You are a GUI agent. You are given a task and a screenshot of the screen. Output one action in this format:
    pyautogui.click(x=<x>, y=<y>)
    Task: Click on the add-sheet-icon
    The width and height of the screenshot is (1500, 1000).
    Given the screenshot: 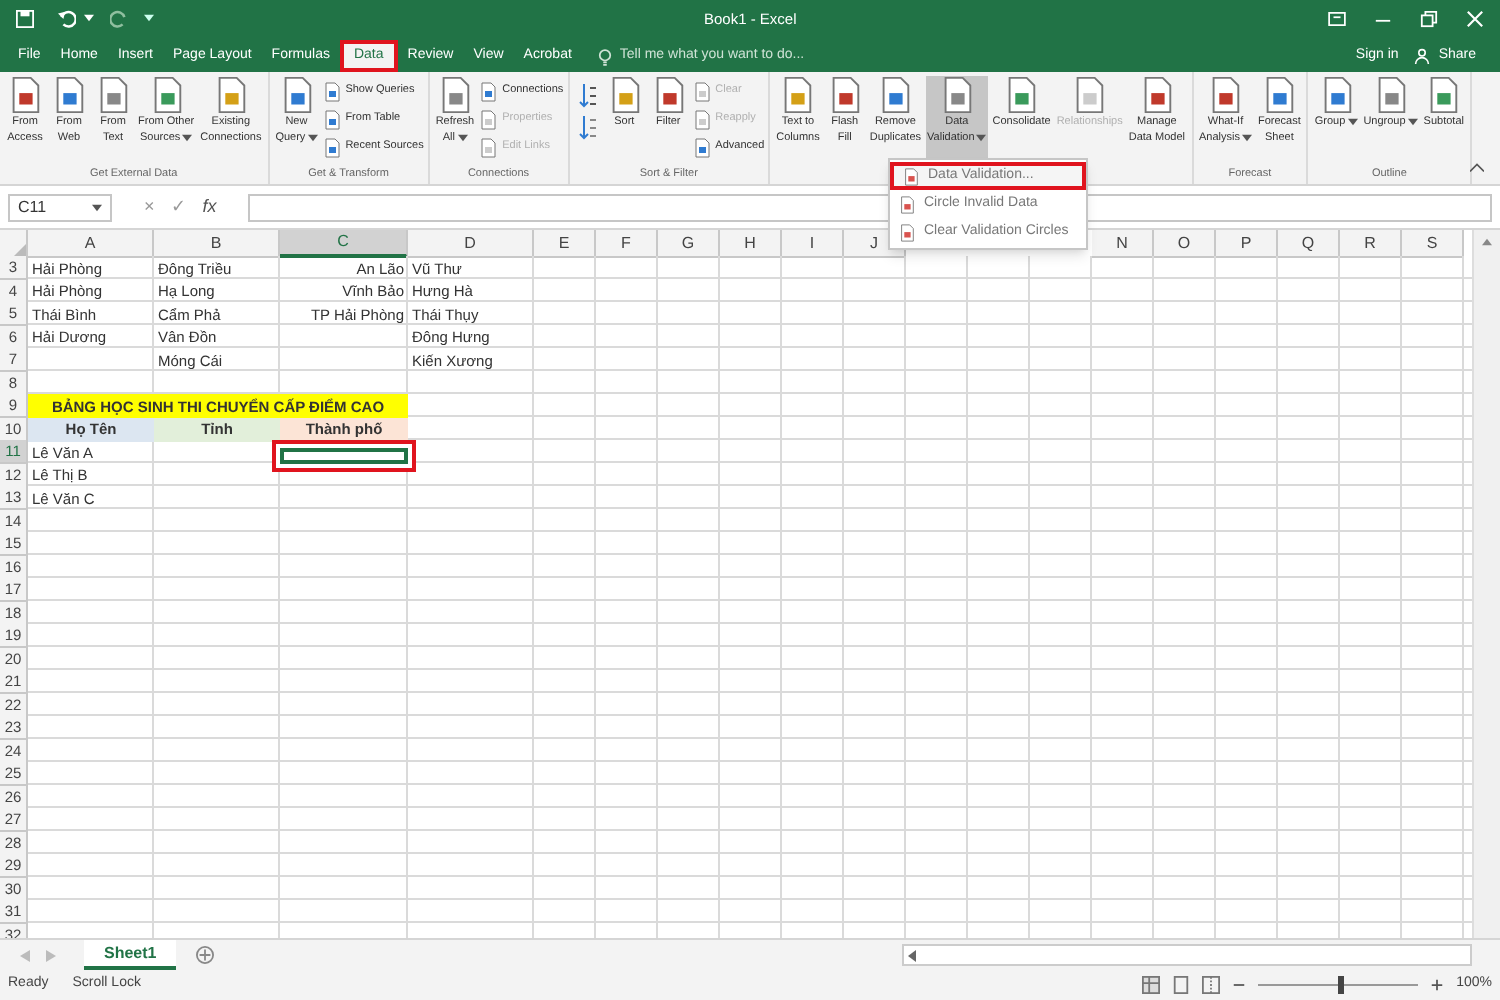 What is the action you would take?
    pyautogui.click(x=205, y=955)
    